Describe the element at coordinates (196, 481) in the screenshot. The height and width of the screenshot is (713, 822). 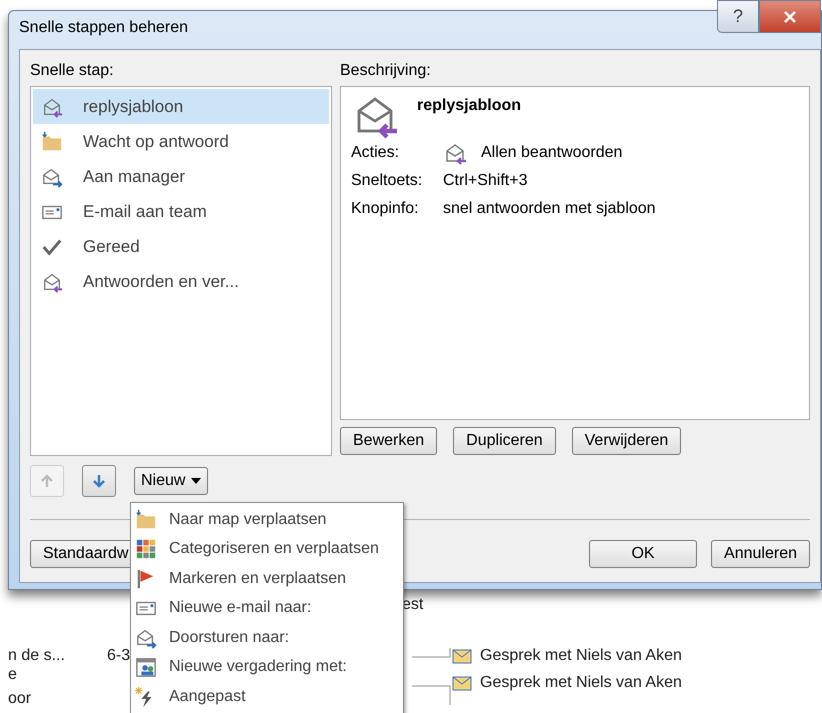
I see `caret-icon` at that location.